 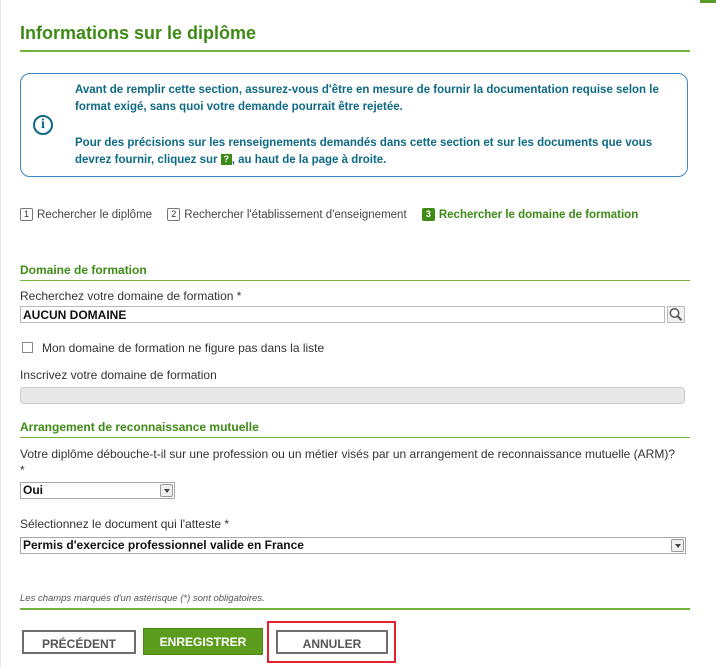 What do you see at coordinates (125, 524) in the screenshot?
I see `document-label: Sélectionnez le document qui l'atteste *` at bounding box center [125, 524].